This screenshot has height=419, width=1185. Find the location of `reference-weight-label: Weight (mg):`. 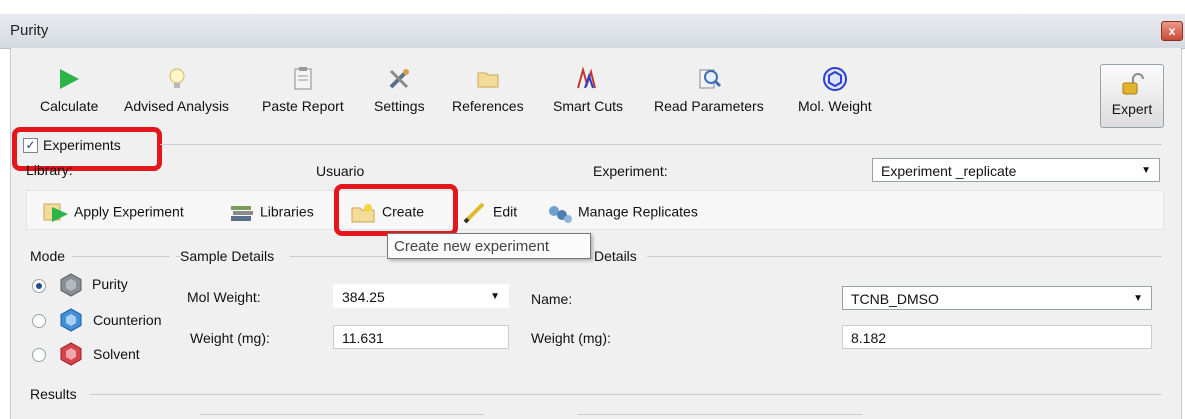

reference-weight-label: Weight (mg): is located at coordinates (571, 338).